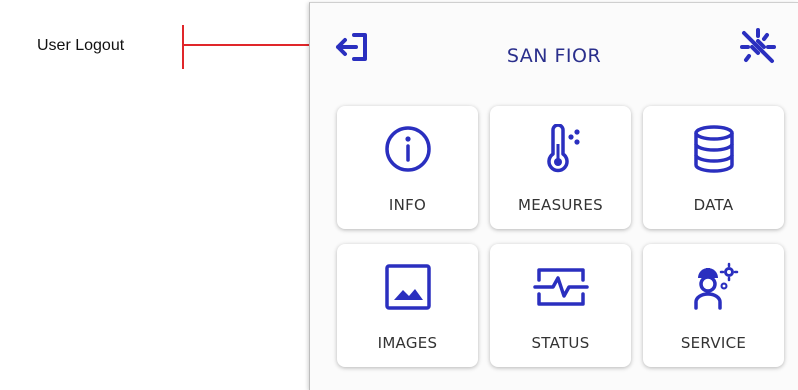  What do you see at coordinates (183, 47) in the screenshot?
I see `annotation-marker-line` at bounding box center [183, 47].